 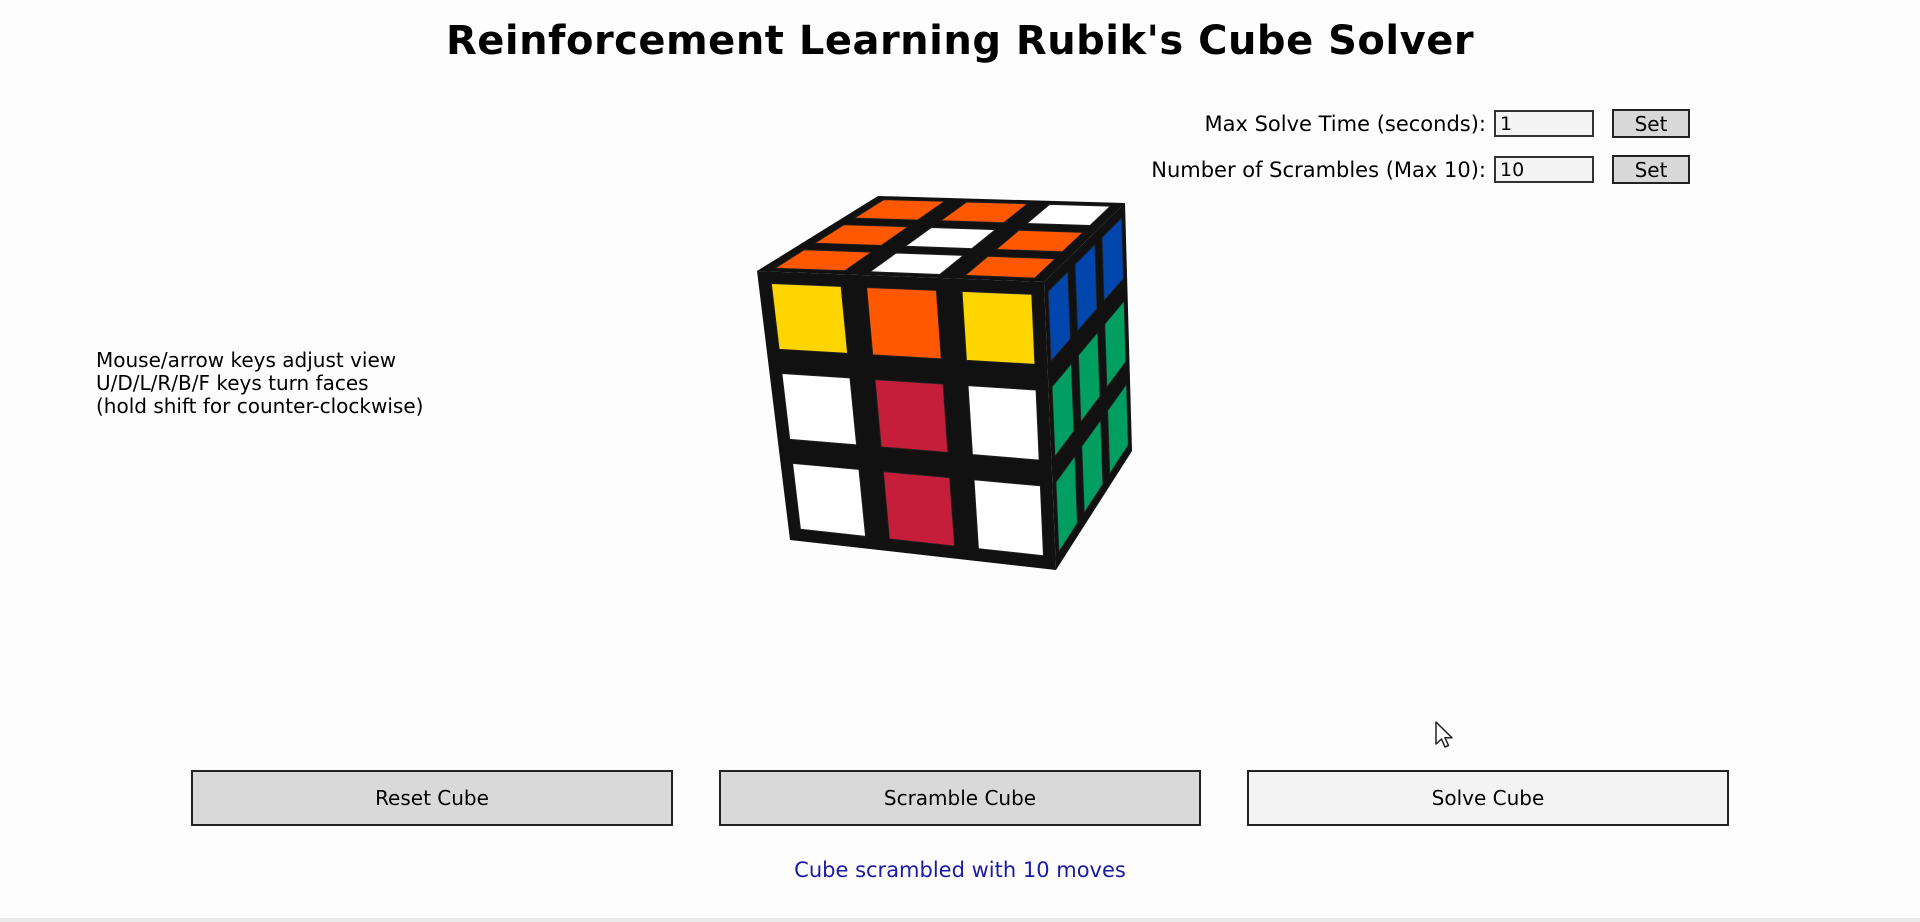 I want to click on max-solve-time-row: Max Solve Time (seconds): Set, so click(x=1447, y=123).